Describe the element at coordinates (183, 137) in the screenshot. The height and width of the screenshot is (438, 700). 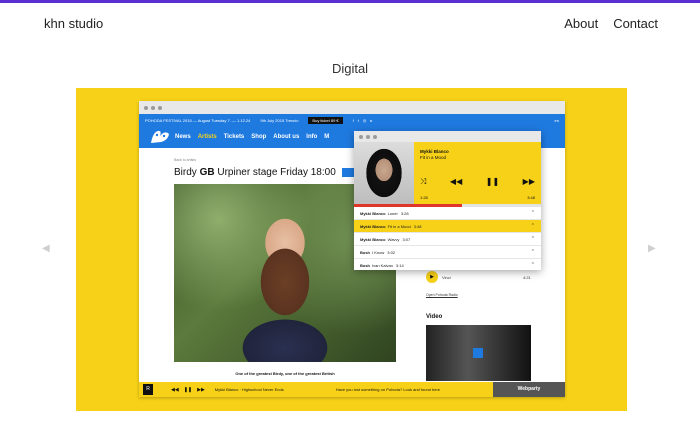
I see `mock-nav-news: News` at that location.